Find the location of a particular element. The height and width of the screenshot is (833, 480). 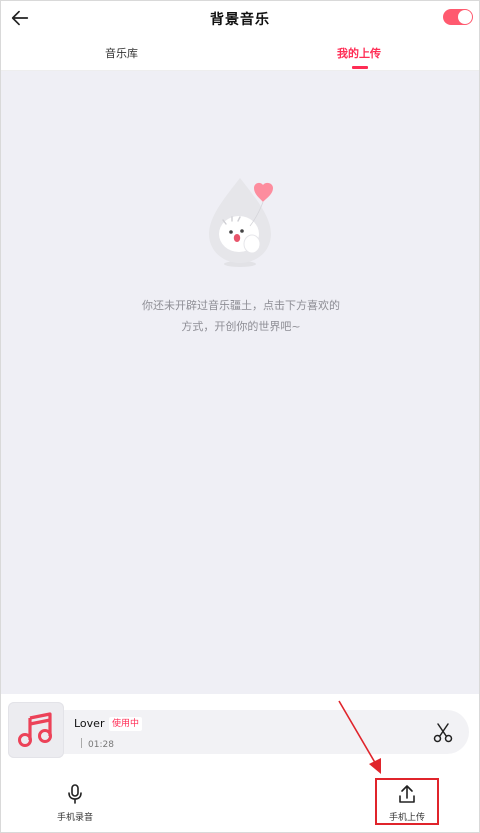

empty-state-line-2: 方式，开创你的世界吧~ is located at coordinates (241, 326).